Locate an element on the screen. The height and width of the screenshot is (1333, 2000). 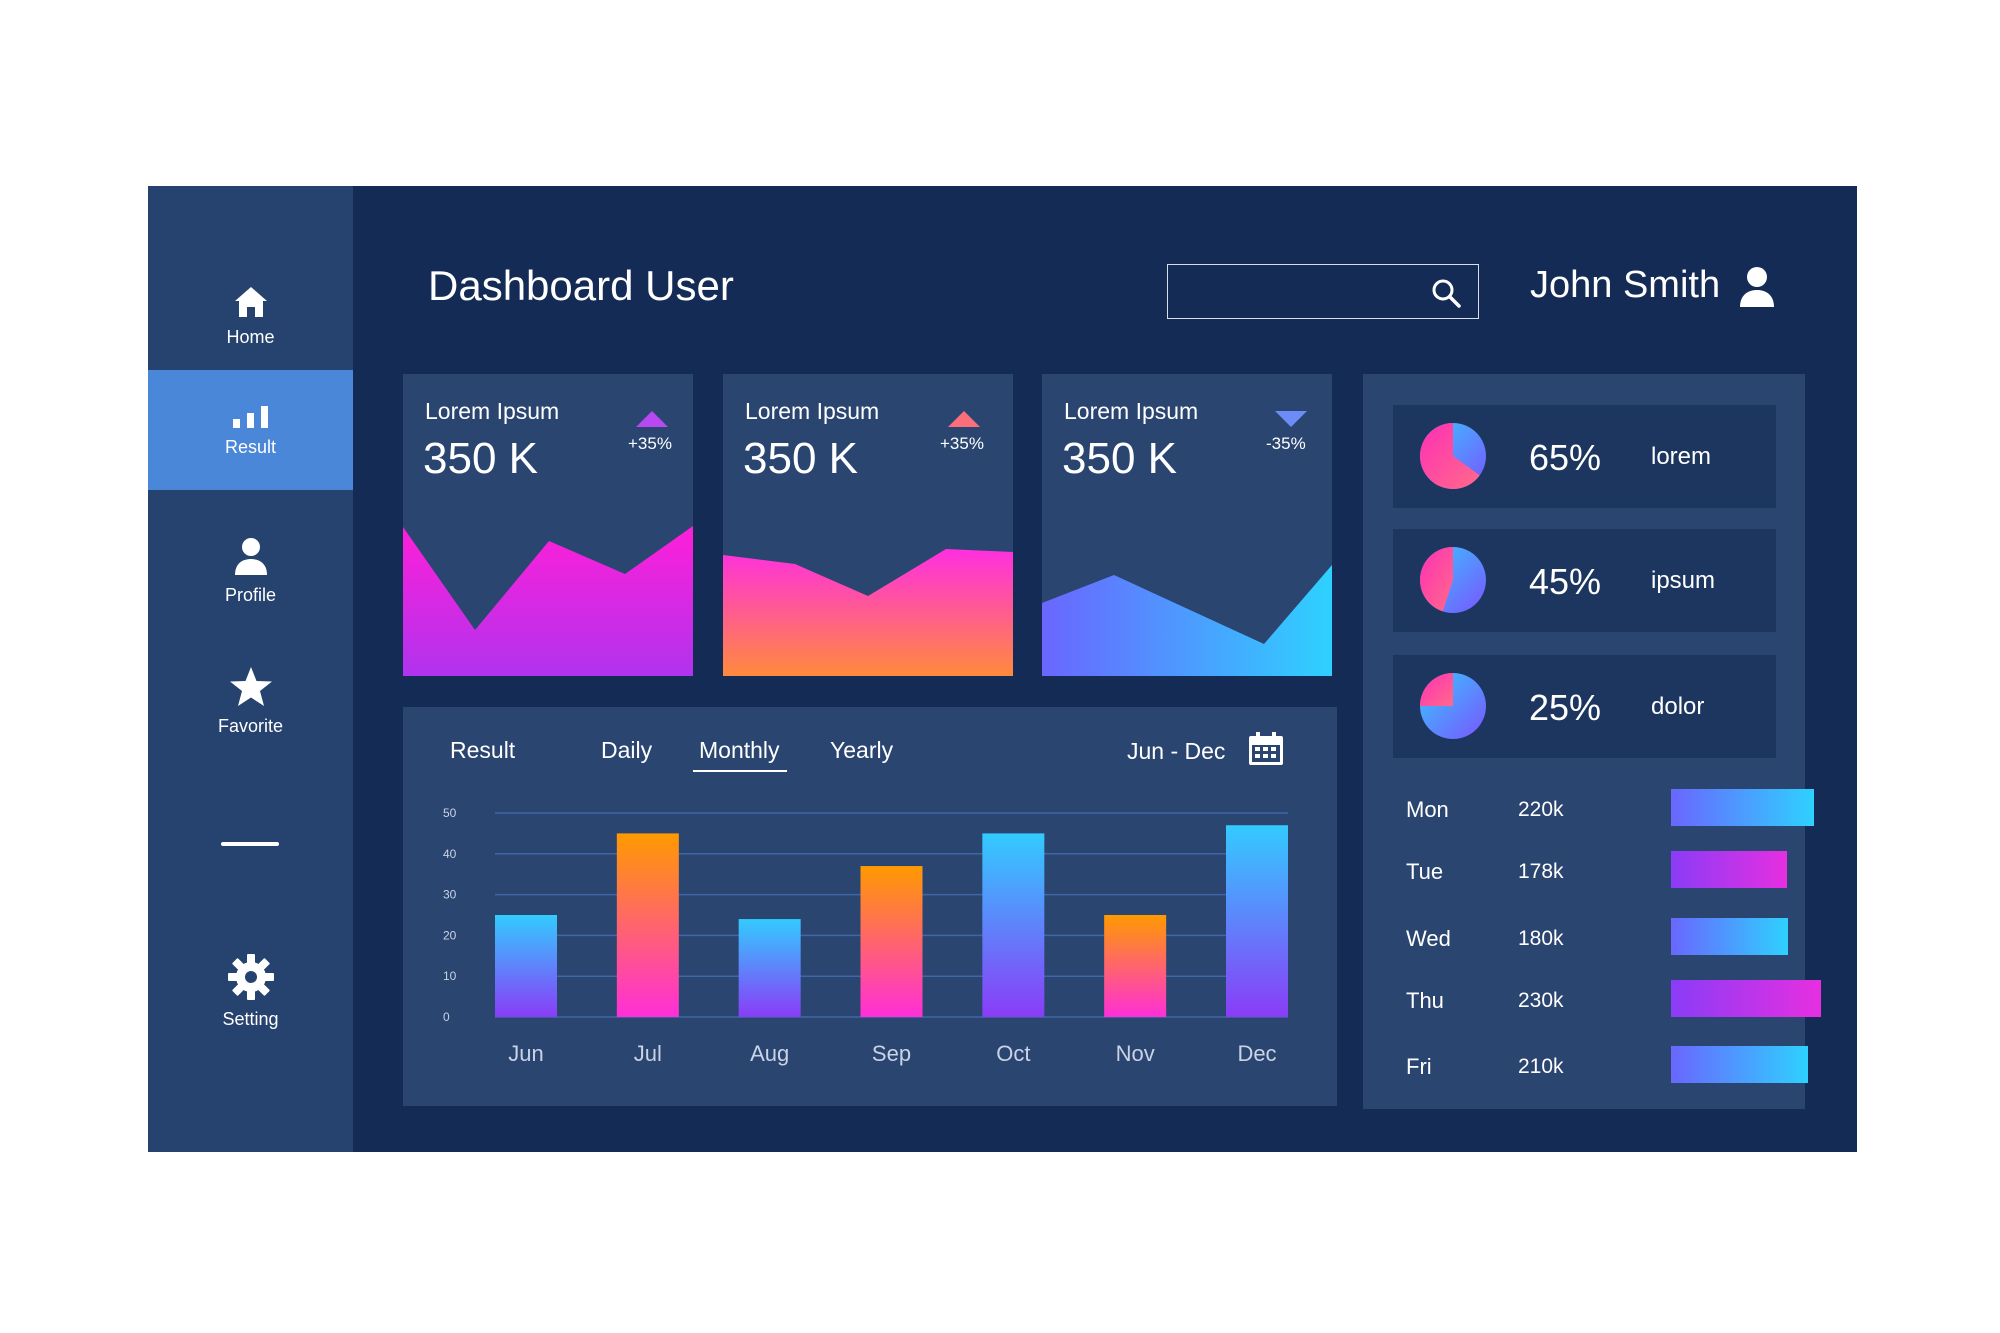
x-tick-label: Nov is located at coordinates (1135, 1053).